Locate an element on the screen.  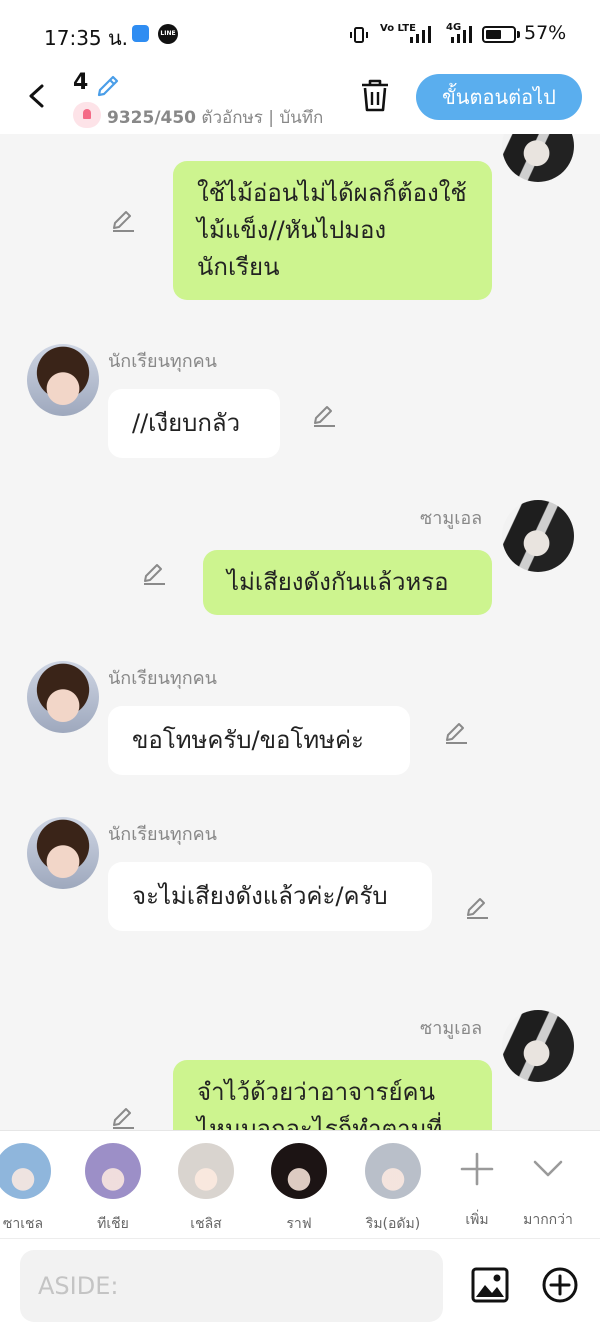
plus-icon is located at coordinates (477, 1169).